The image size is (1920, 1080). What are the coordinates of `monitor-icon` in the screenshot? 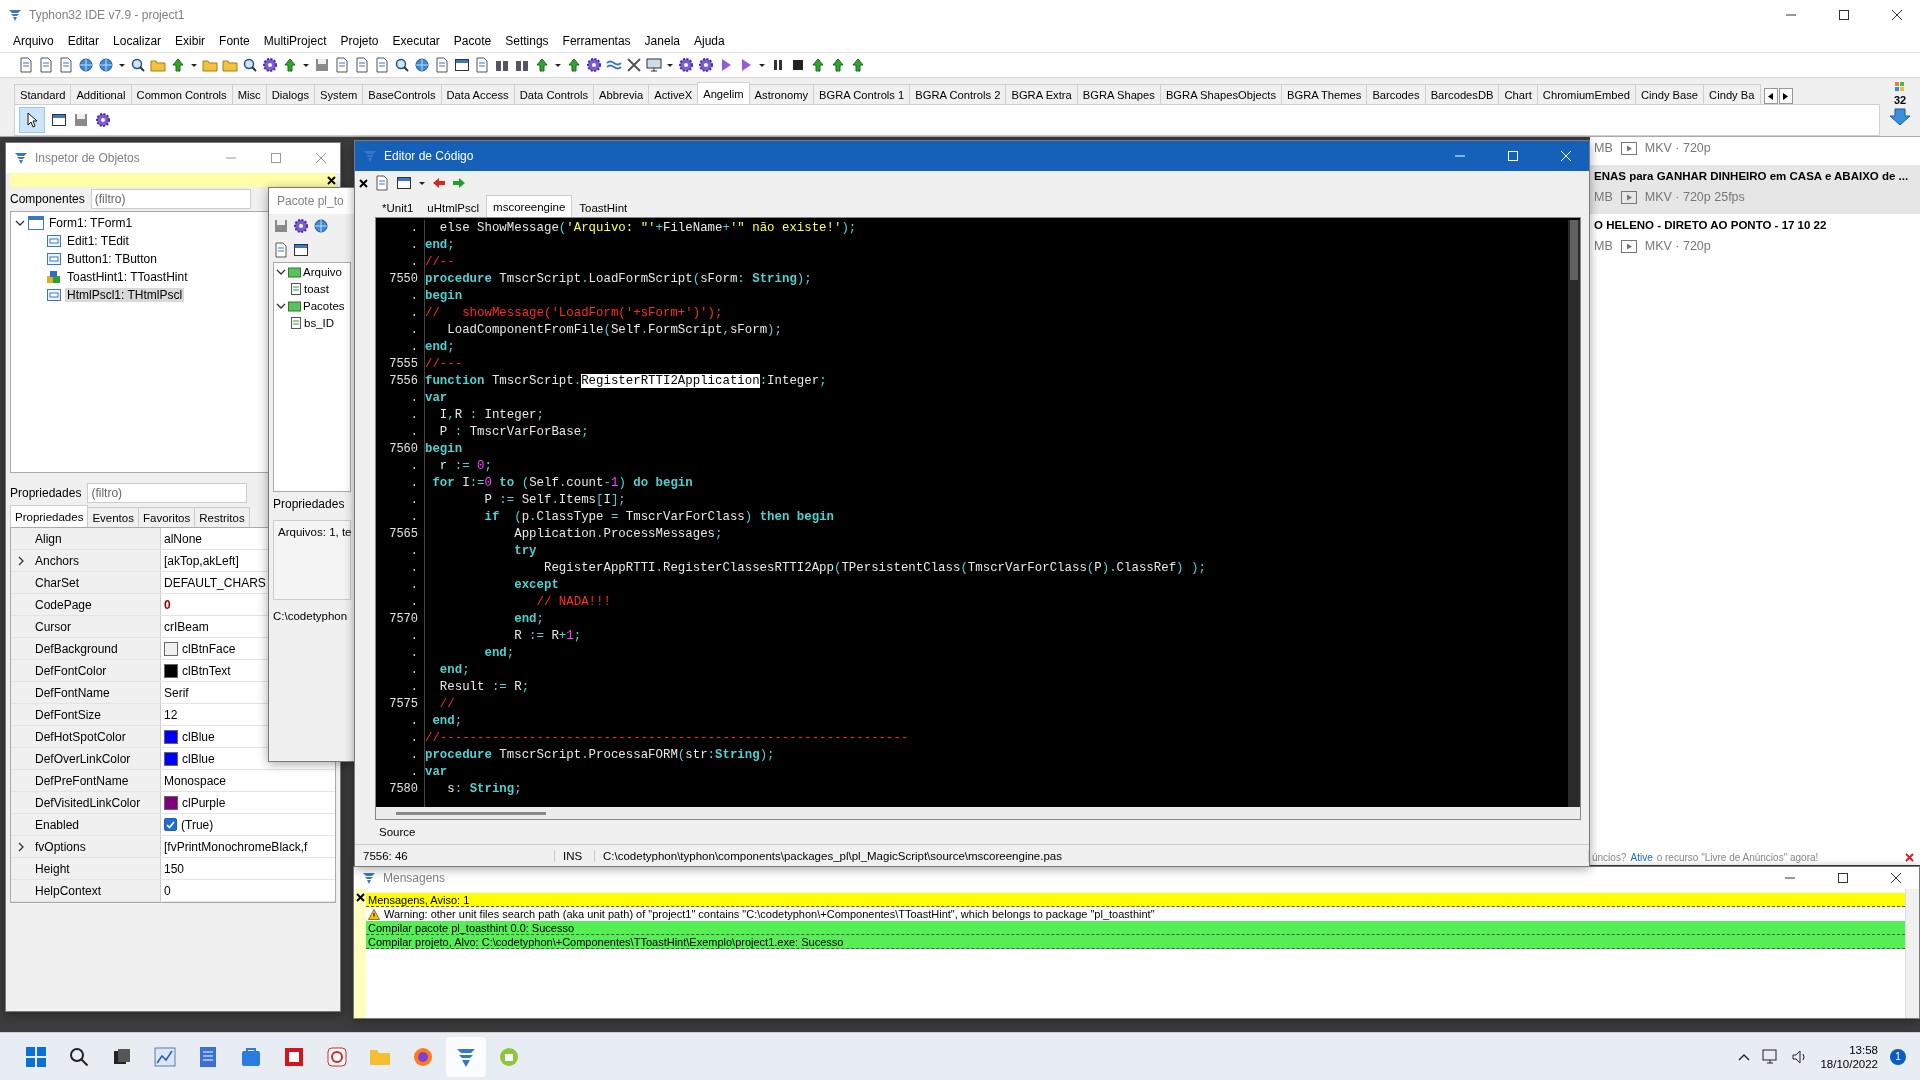 It's located at (654, 65).